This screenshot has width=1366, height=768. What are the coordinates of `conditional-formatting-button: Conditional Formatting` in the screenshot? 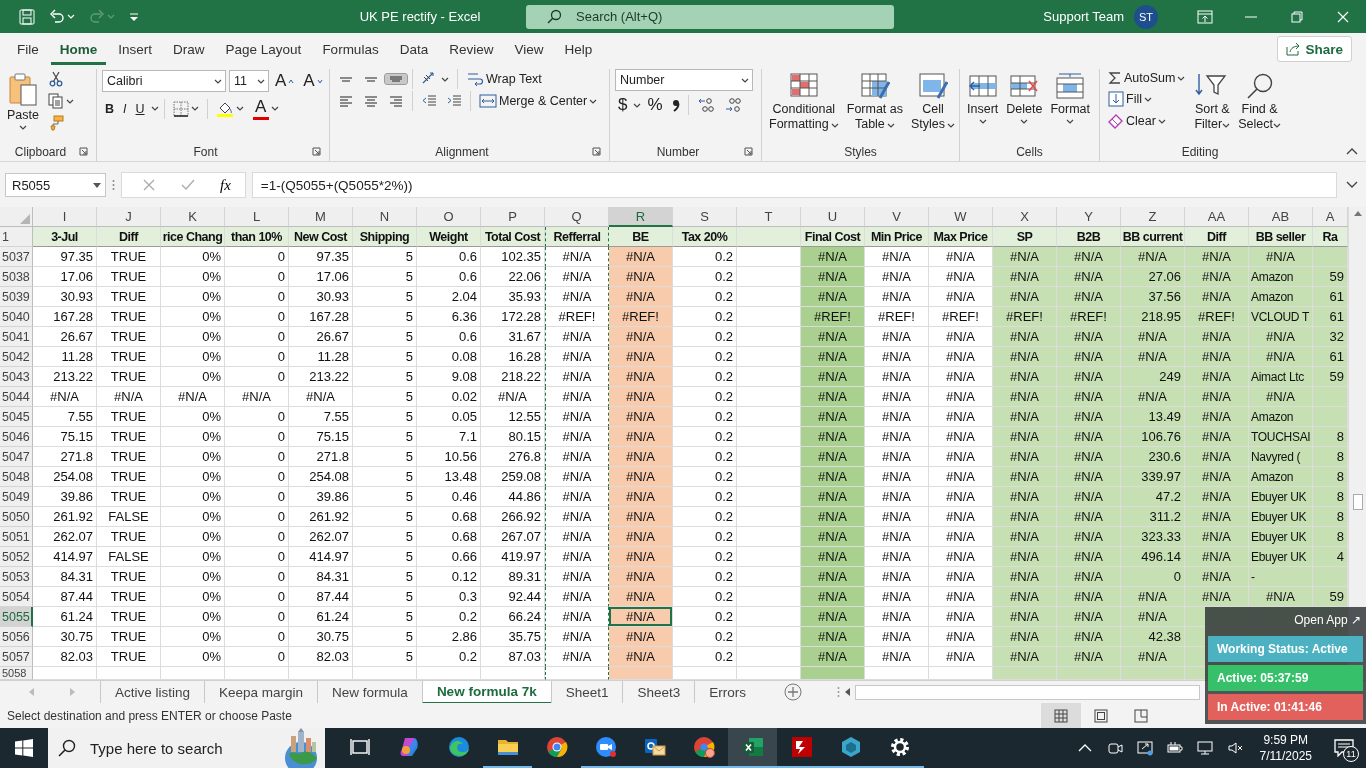 It's located at (804, 102).